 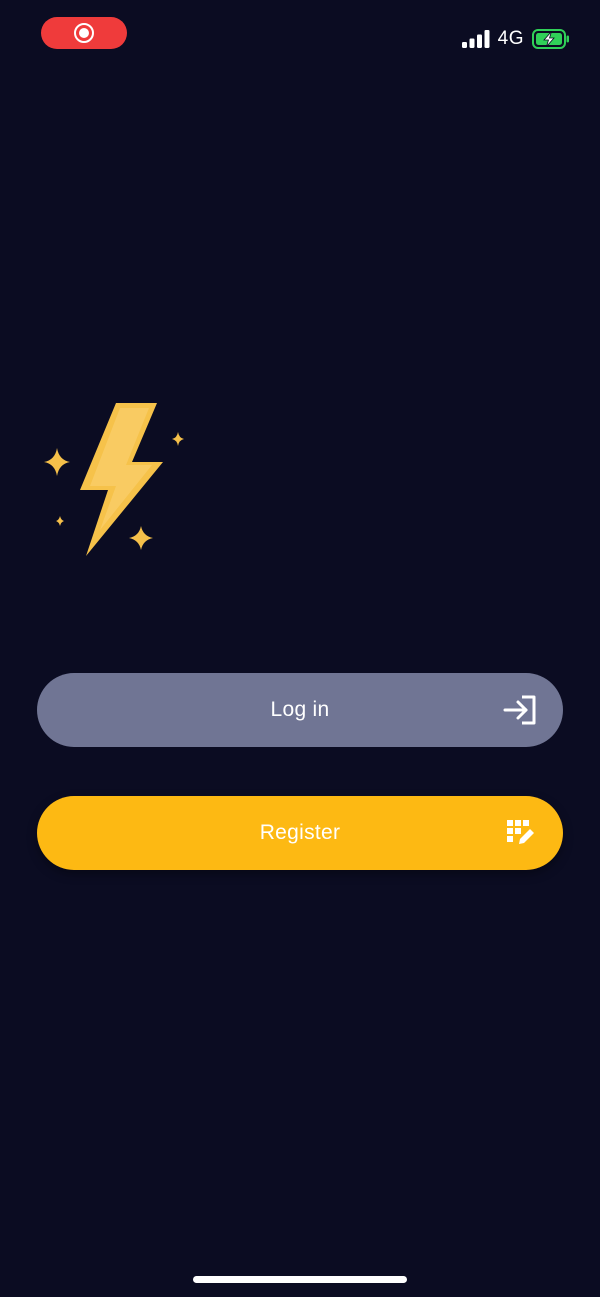 I want to click on login-button: Log in, so click(x=300, y=710).